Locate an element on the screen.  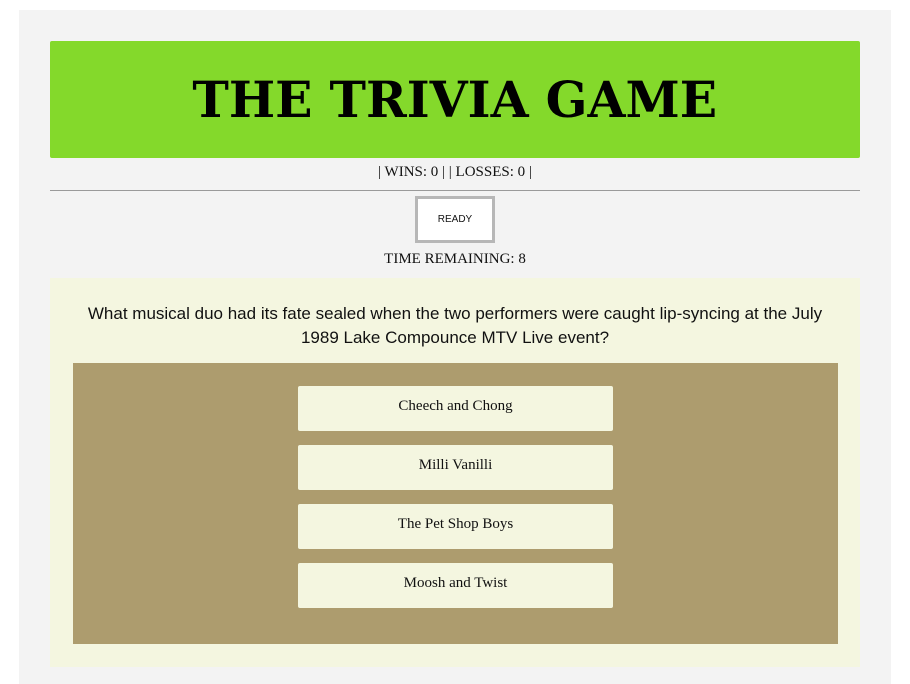
answer-option-2: Milli Vanilli is located at coordinates (455, 467).